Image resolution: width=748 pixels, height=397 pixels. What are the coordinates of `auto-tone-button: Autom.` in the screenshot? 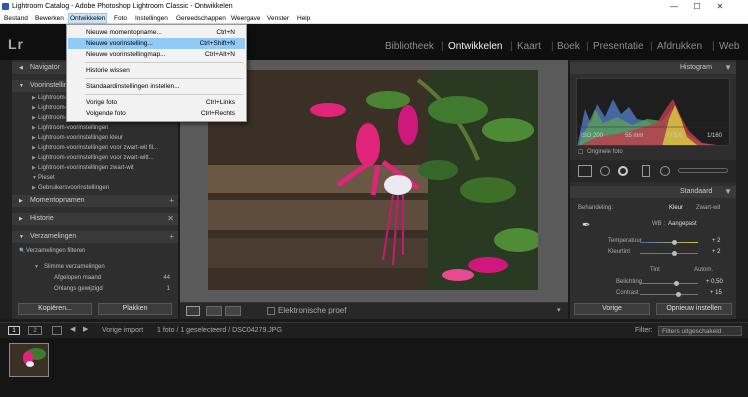 It's located at (703, 270).